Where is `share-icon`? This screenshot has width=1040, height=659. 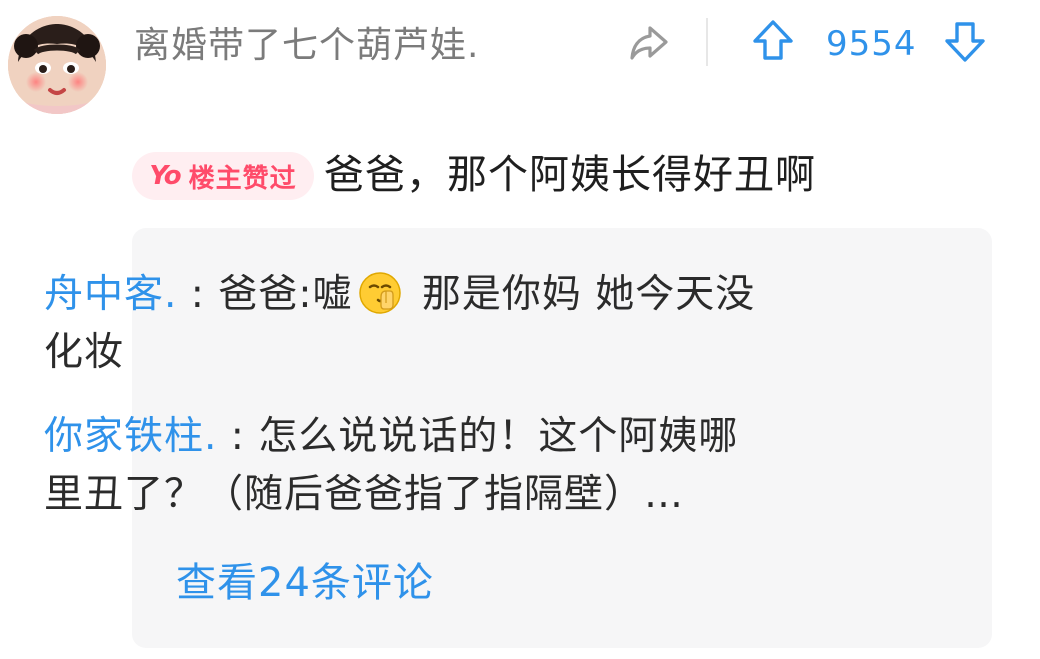 share-icon is located at coordinates (649, 43).